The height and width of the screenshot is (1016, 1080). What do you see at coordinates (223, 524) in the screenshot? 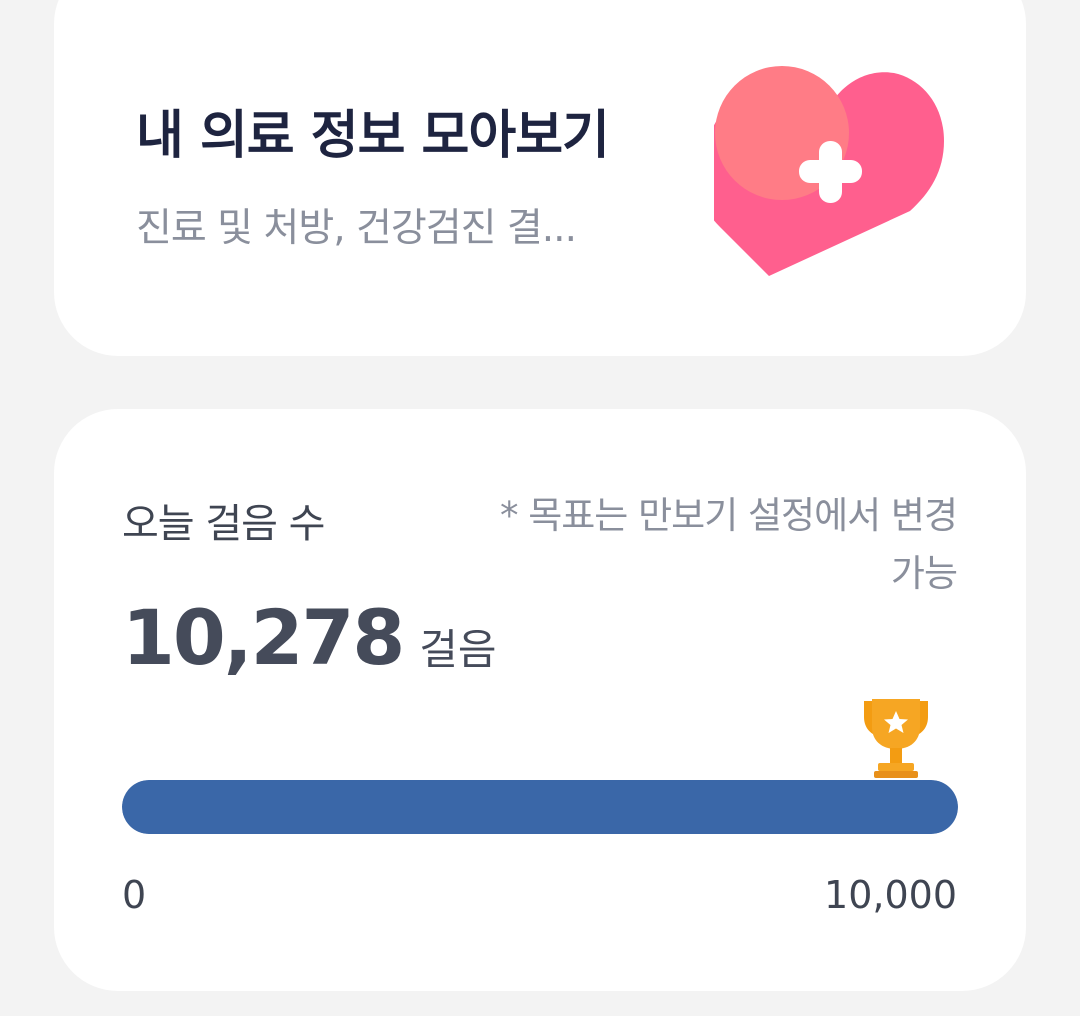
I see `steps-label: 오늘 걸음 수` at bounding box center [223, 524].